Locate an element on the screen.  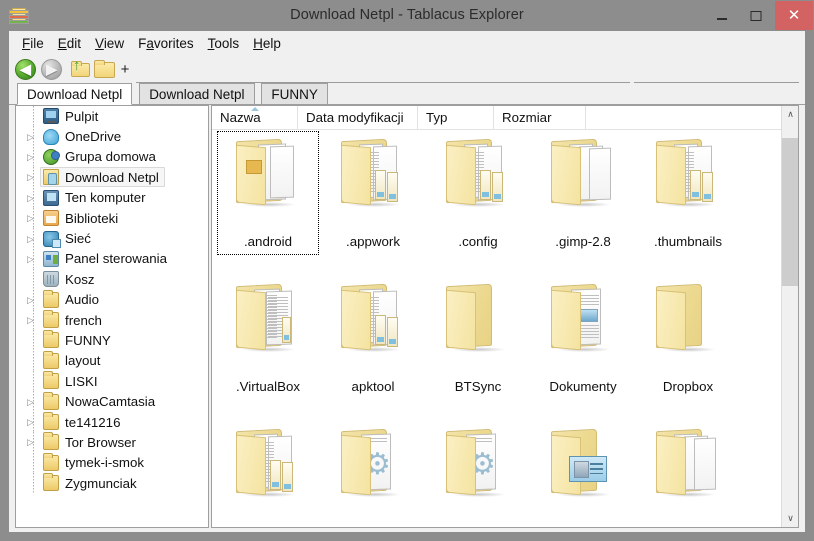
tree-item-zygmunciak: Zygmunciak is located at coordinates (112, 483).